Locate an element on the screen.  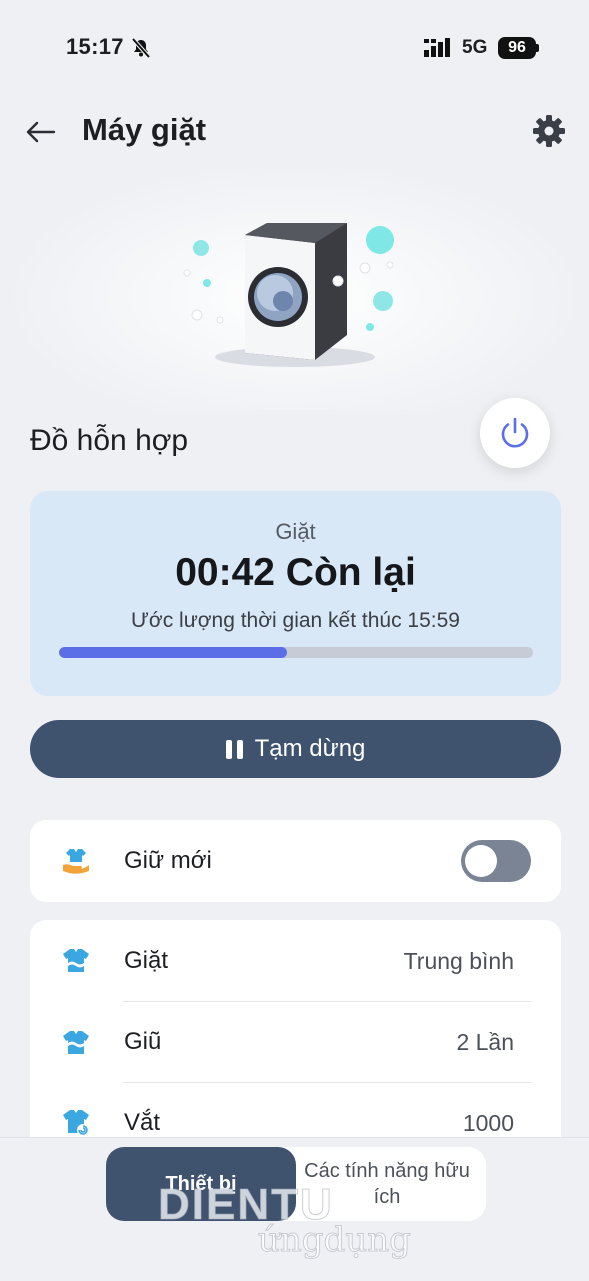
settings-row-wash: Giặt Trung bình is located at coordinates (295, 960).